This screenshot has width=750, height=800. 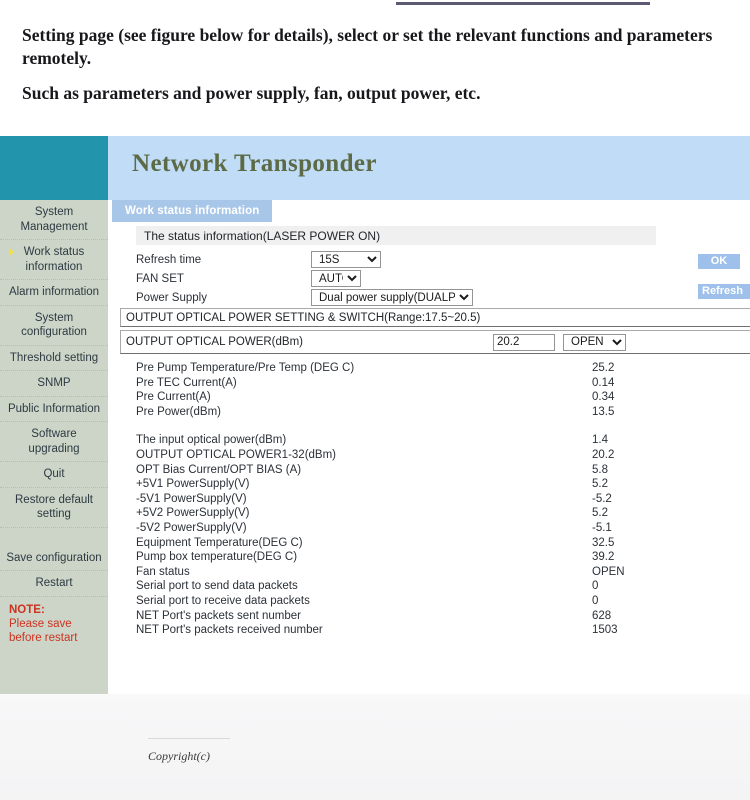 I want to click on active-arrow-icon, so click(x=11, y=252).